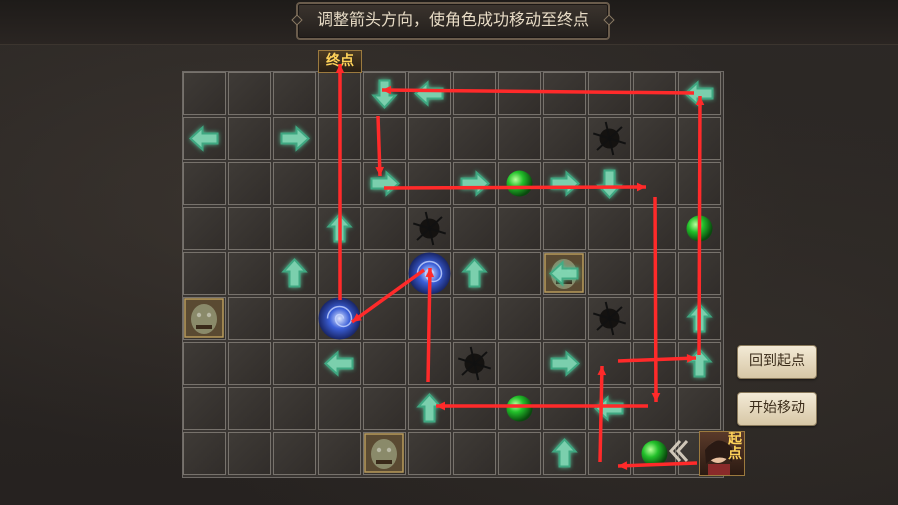 The image size is (898, 505). Describe the element at coordinates (678, 451) in the screenshot. I see `chevron-left-icon` at that location.